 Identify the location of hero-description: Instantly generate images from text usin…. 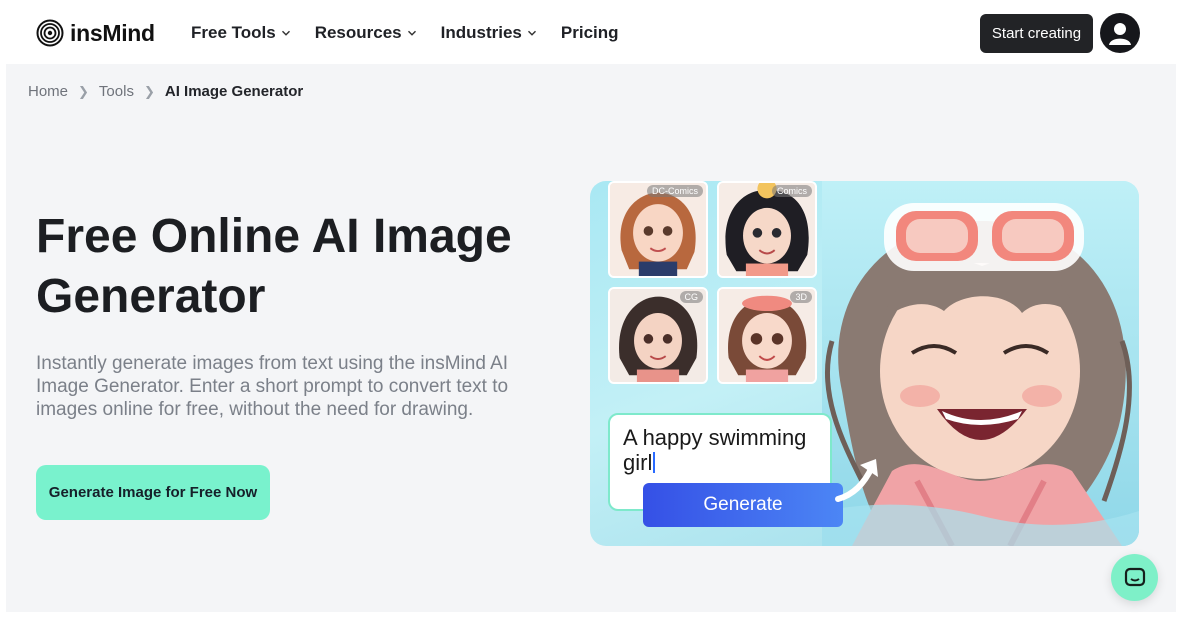
(272, 386).